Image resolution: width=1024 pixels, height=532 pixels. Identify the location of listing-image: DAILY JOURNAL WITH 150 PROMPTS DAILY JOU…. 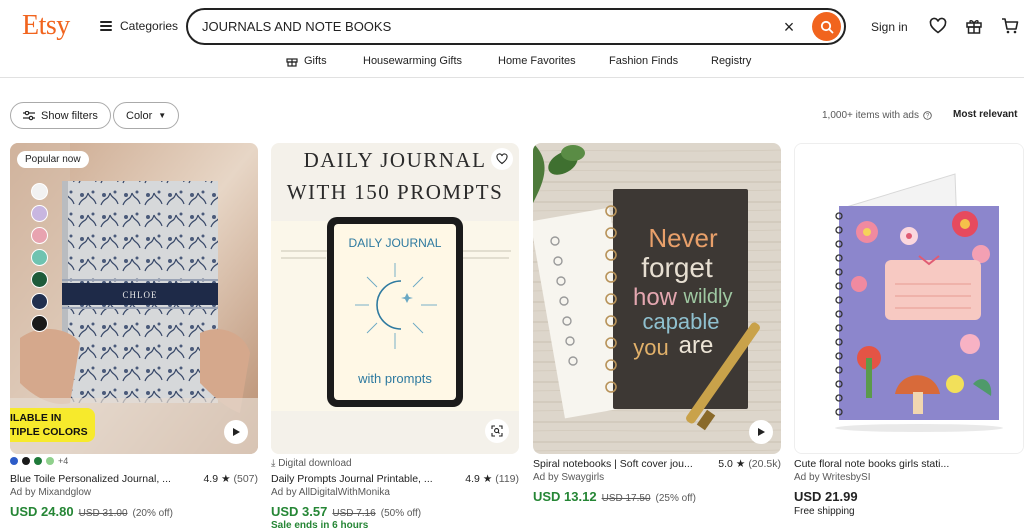
(395, 298).